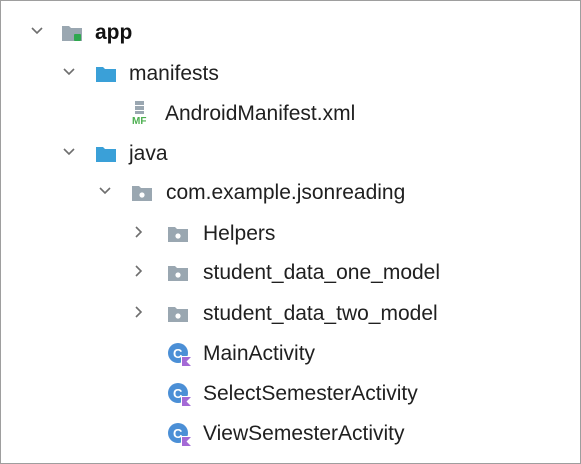 Image resolution: width=581 pixels, height=464 pixels. What do you see at coordinates (114, 32) in the screenshot?
I see `tree-node-label: app` at bounding box center [114, 32].